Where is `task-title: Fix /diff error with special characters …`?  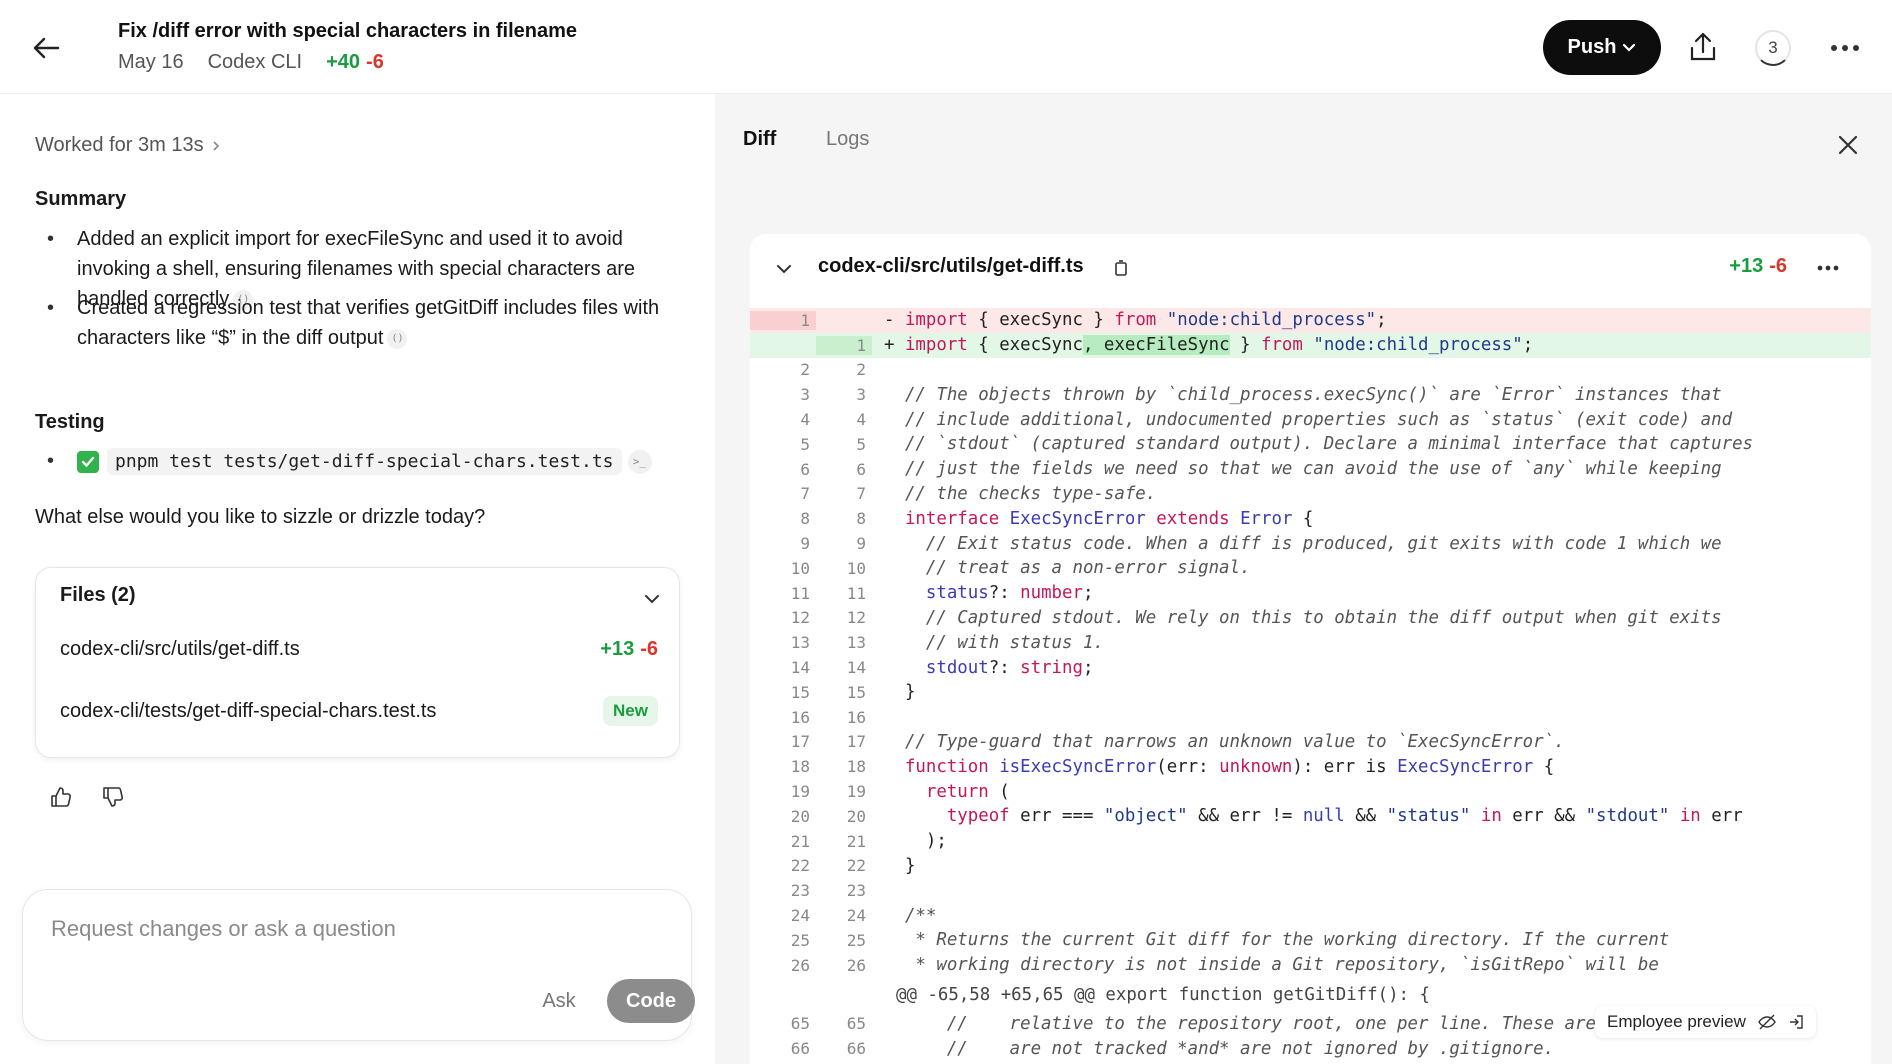
task-title: Fix /diff error with special characters … is located at coordinates (348, 31).